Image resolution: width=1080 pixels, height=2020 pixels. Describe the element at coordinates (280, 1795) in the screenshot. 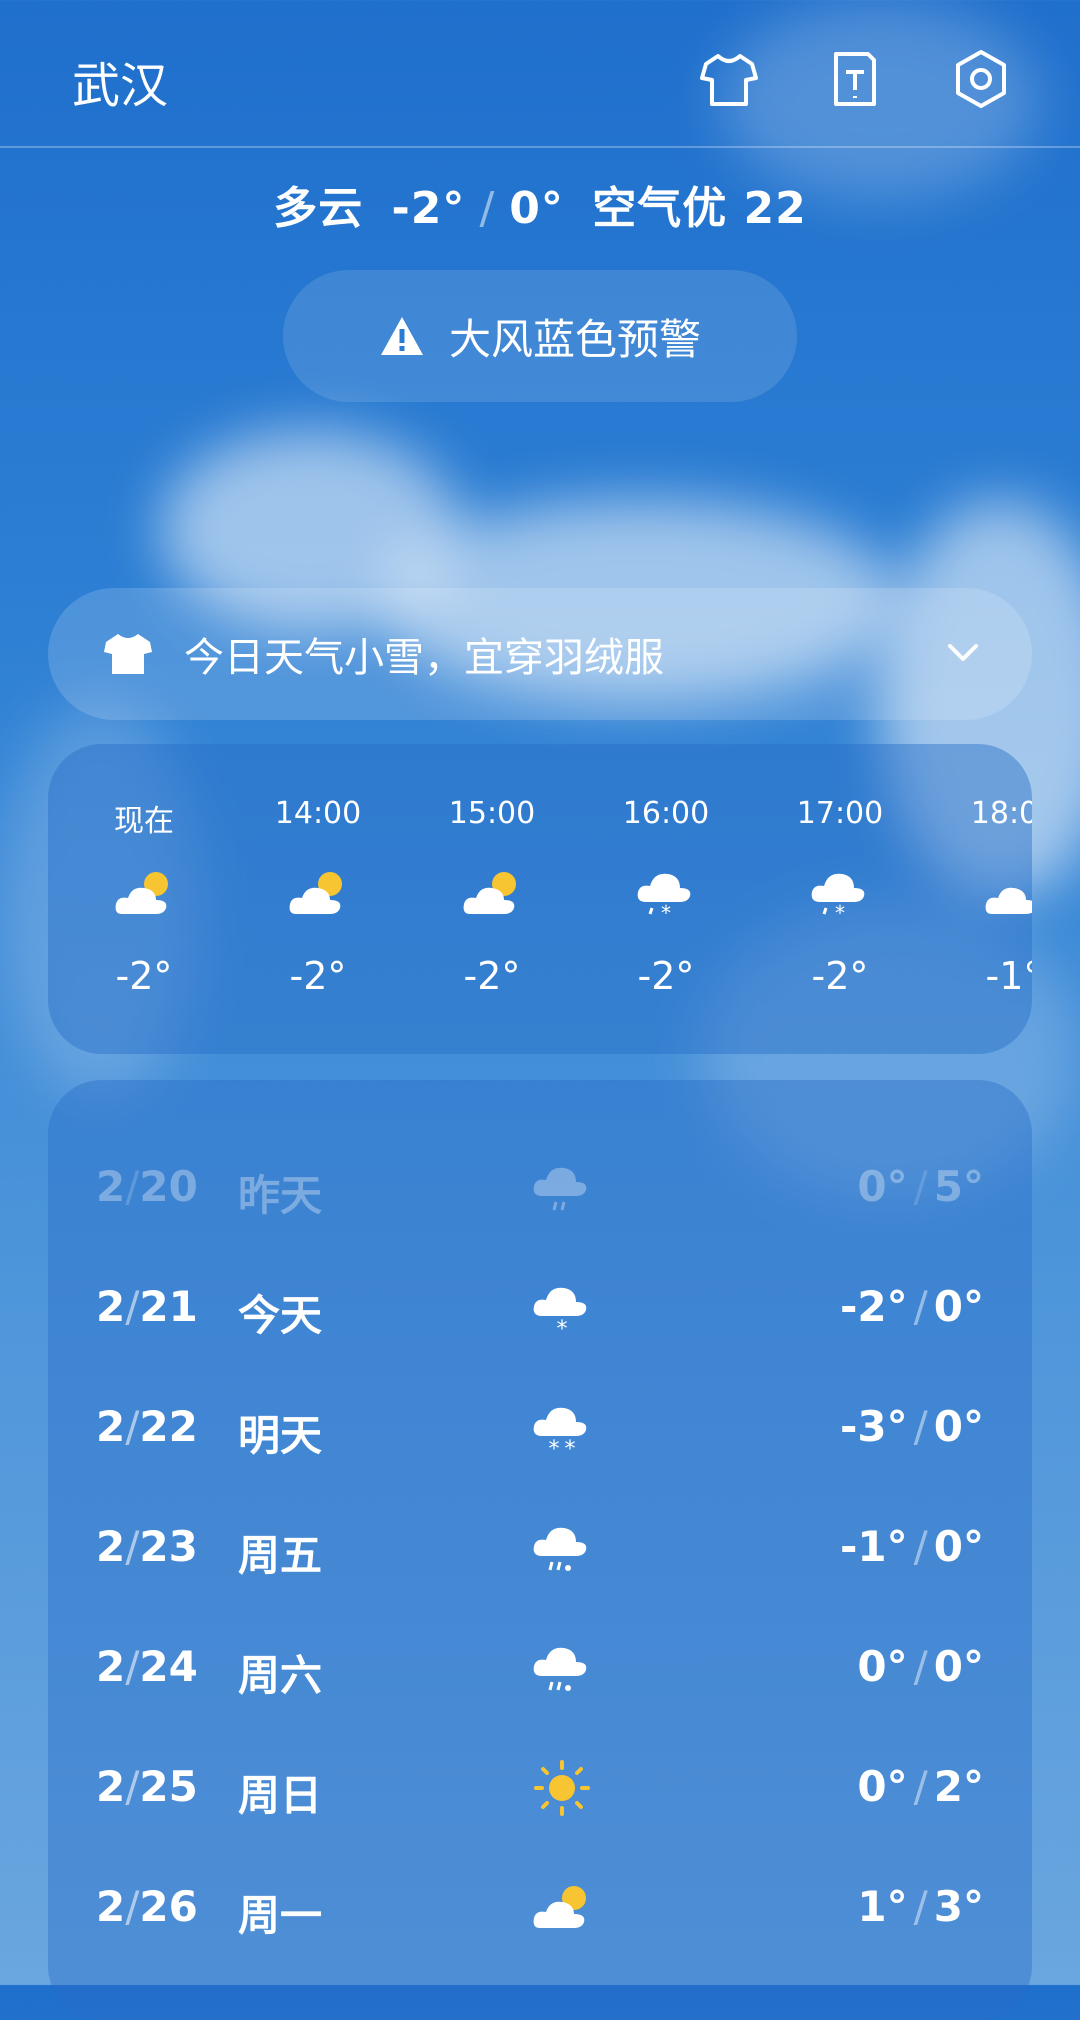

I see `daily-day-name: 周日` at that location.